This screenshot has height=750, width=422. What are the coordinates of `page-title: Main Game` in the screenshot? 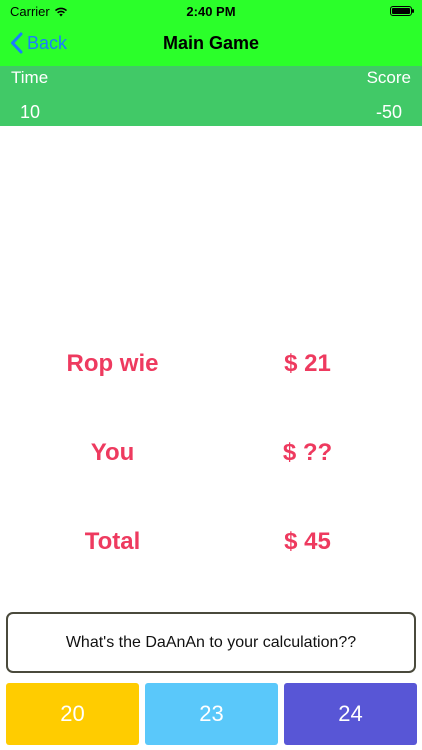 It's located at (211, 43).